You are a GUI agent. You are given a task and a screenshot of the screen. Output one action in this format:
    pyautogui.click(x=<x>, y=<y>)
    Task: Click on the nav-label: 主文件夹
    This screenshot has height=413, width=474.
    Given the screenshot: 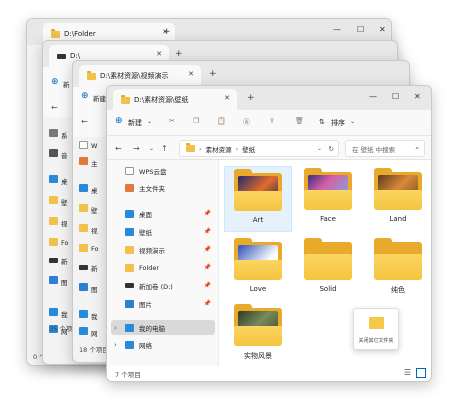 What is the action you would take?
    pyautogui.click(x=152, y=188)
    